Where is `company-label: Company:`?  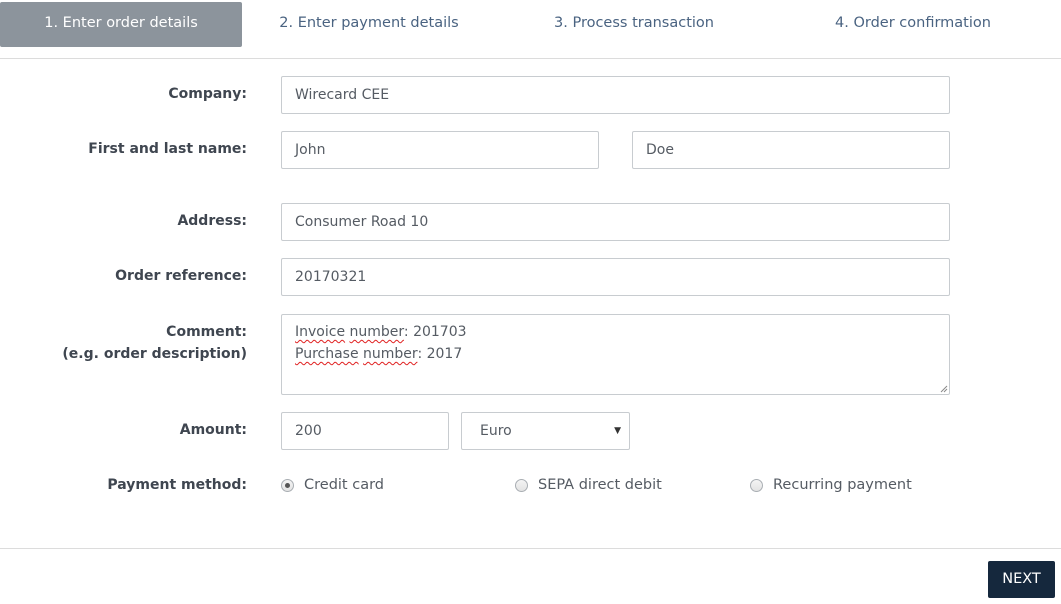
company-label: Company: is located at coordinates (207, 94).